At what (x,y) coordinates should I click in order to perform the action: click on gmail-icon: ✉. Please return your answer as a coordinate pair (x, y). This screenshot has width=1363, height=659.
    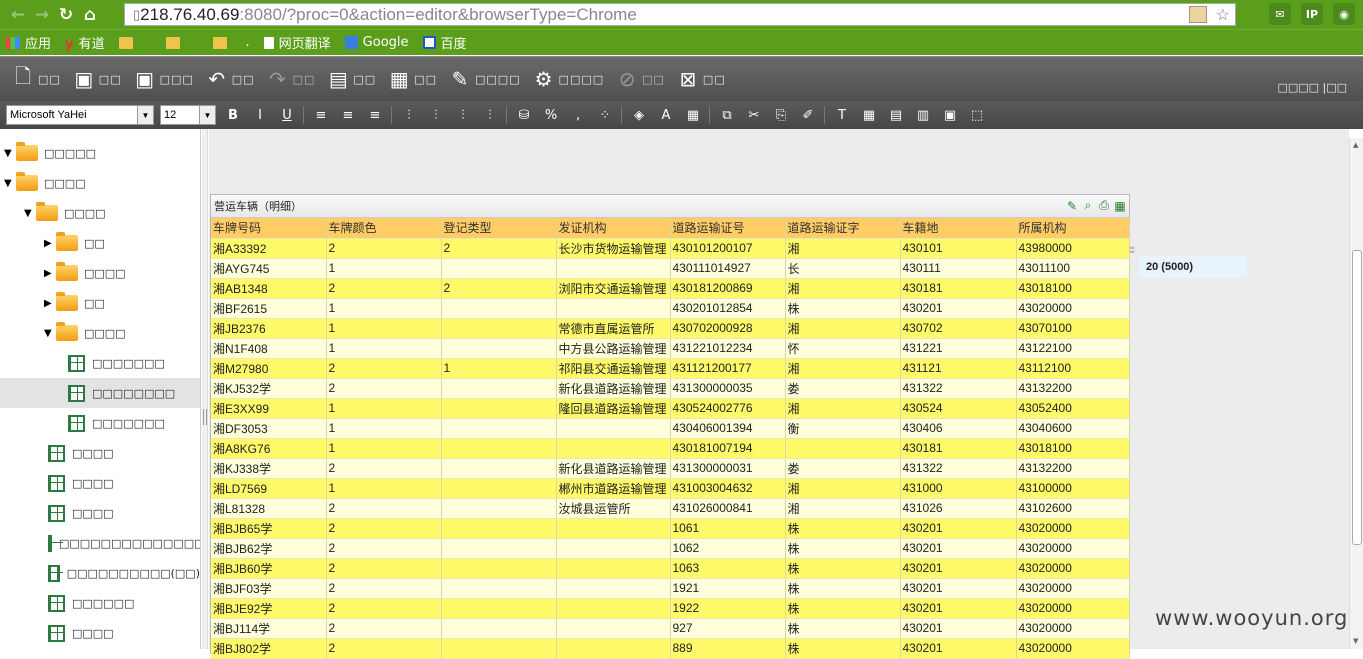
    Looking at the image, I should click on (1280, 14).